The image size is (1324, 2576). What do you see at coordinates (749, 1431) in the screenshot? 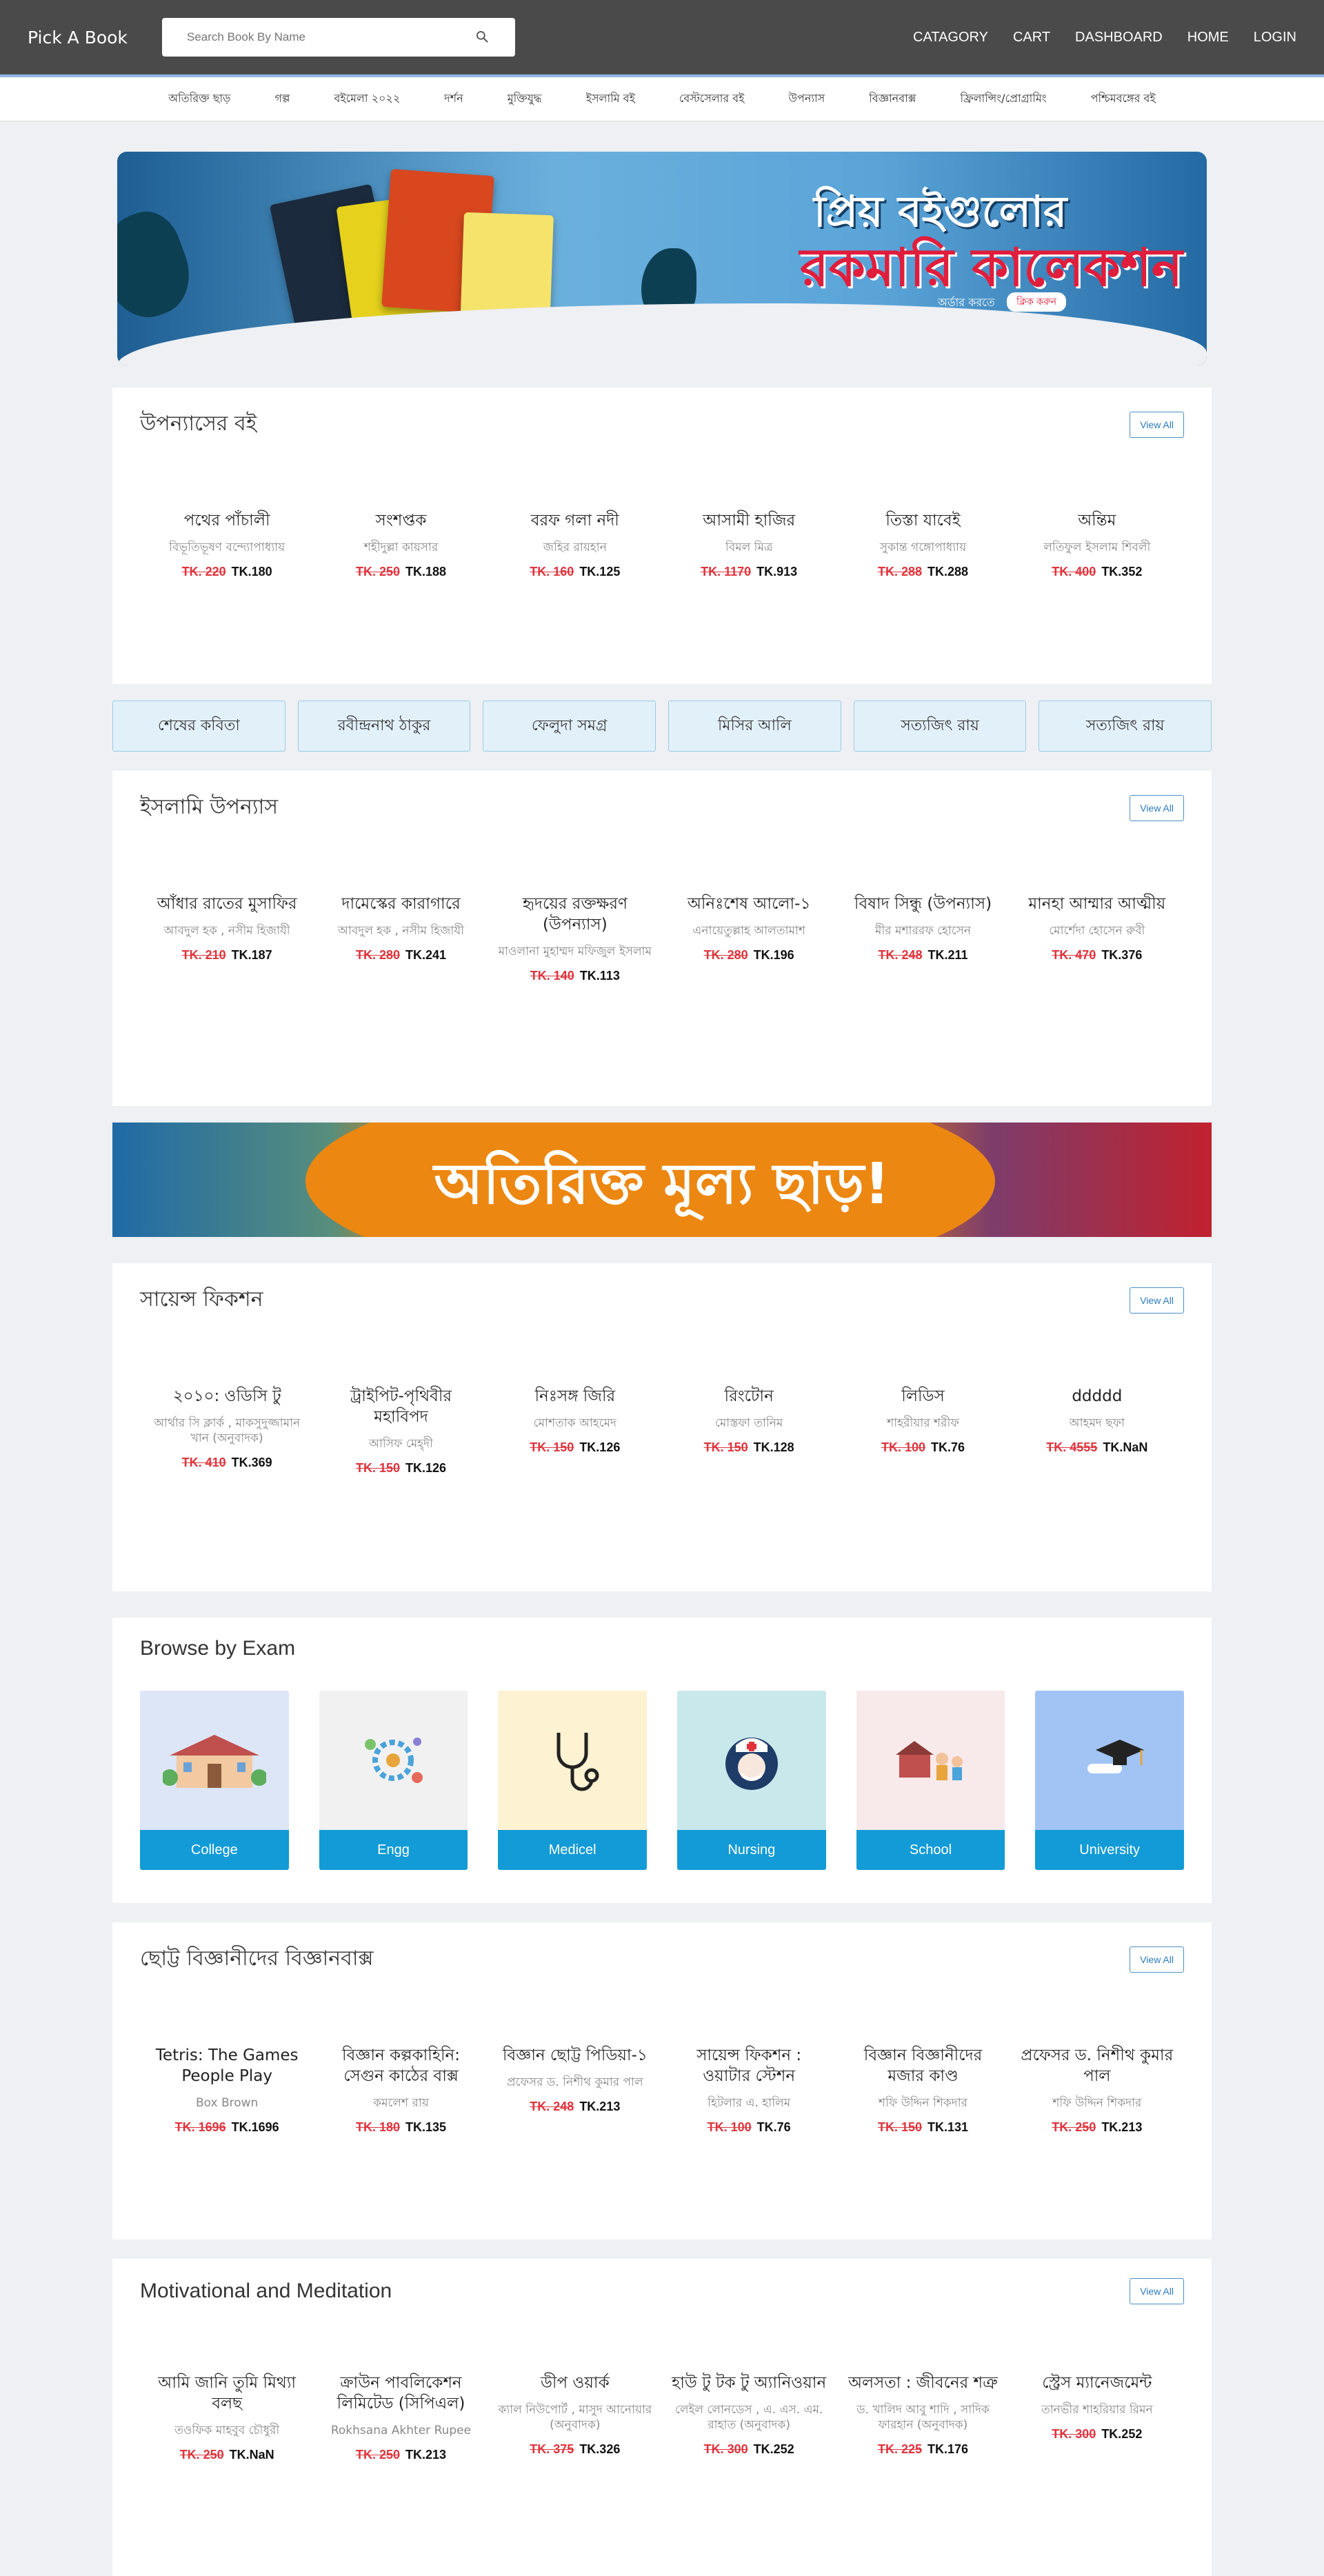
I see `book-card: রিংটোন মোস্তফা তানিম TK. 150 TK.128` at bounding box center [749, 1431].